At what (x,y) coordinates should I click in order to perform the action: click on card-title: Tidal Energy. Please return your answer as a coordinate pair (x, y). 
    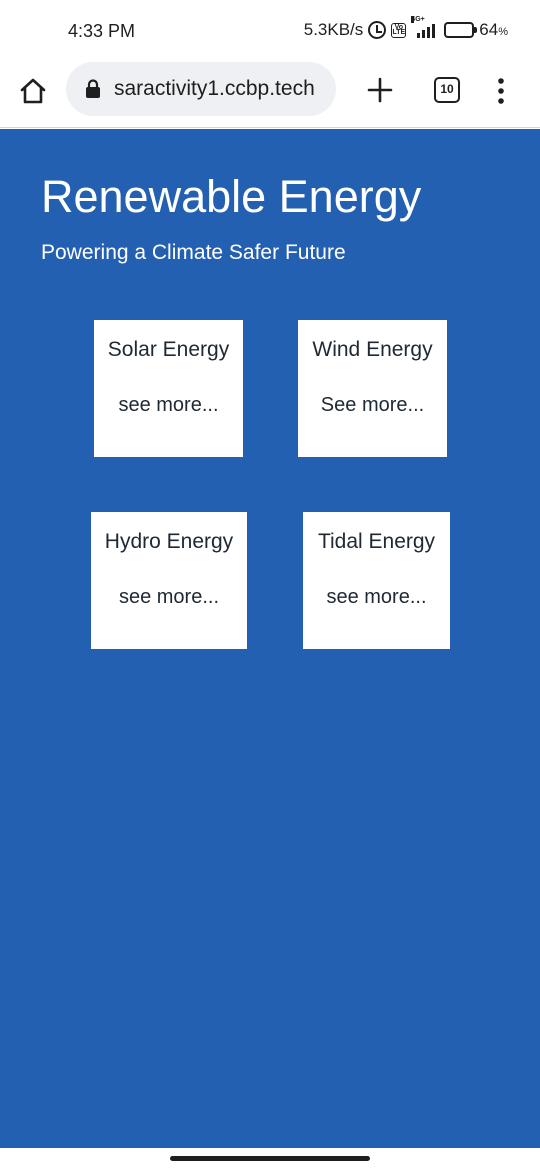
    Looking at the image, I should click on (376, 541).